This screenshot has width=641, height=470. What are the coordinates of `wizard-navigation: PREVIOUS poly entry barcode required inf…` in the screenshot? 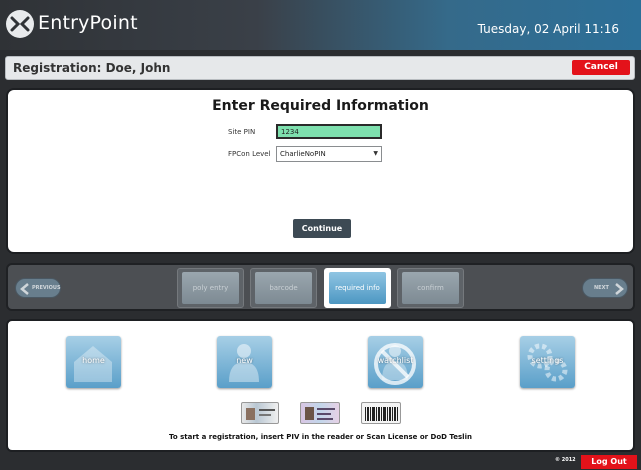 It's located at (320, 287).